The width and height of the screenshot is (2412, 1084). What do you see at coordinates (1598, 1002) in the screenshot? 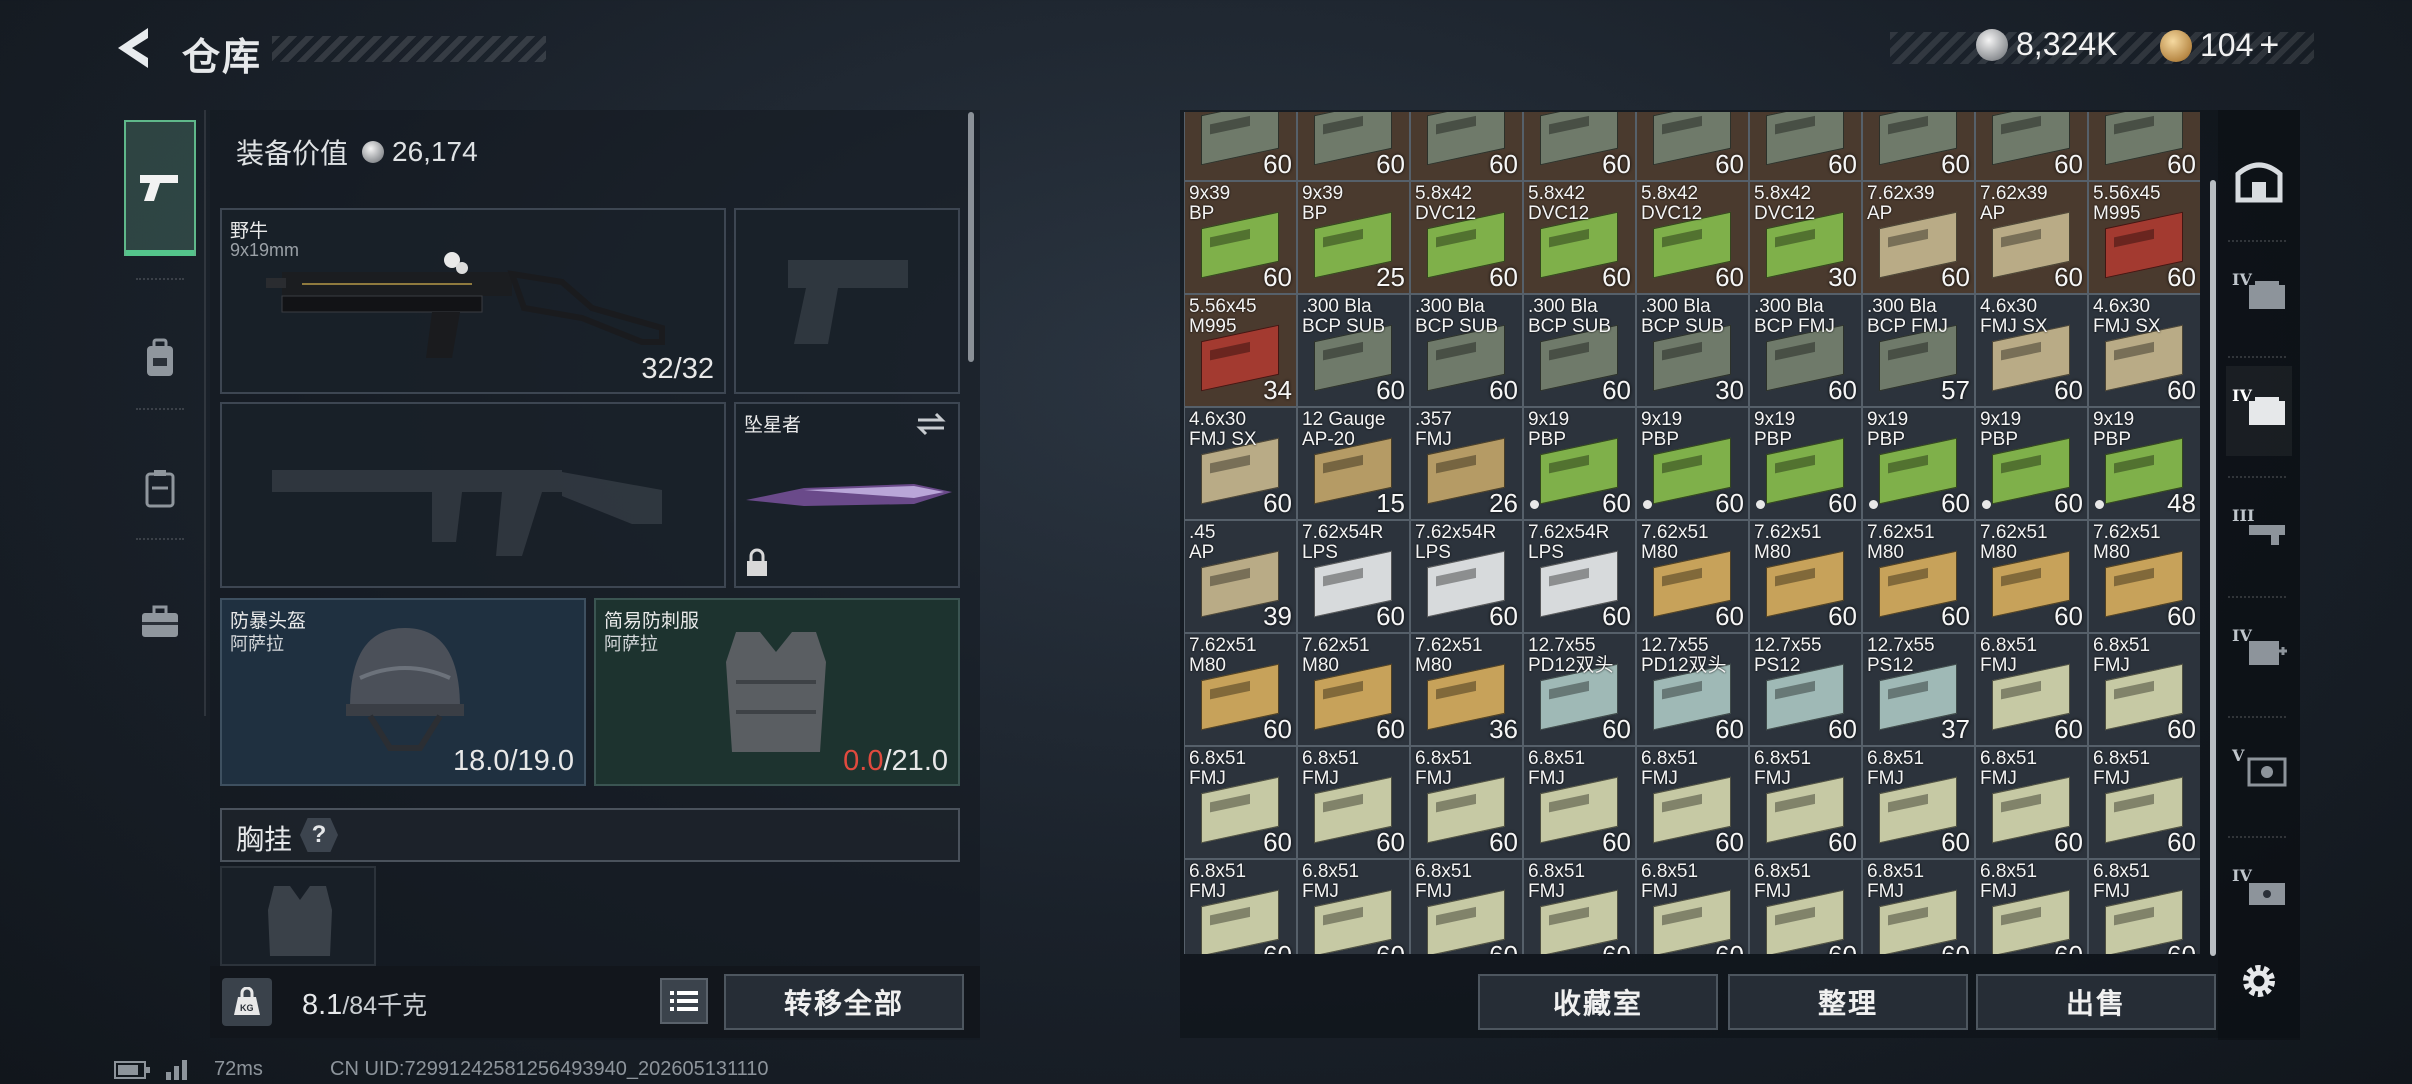
I see `collection-room-button: 收藏室` at bounding box center [1598, 1002].